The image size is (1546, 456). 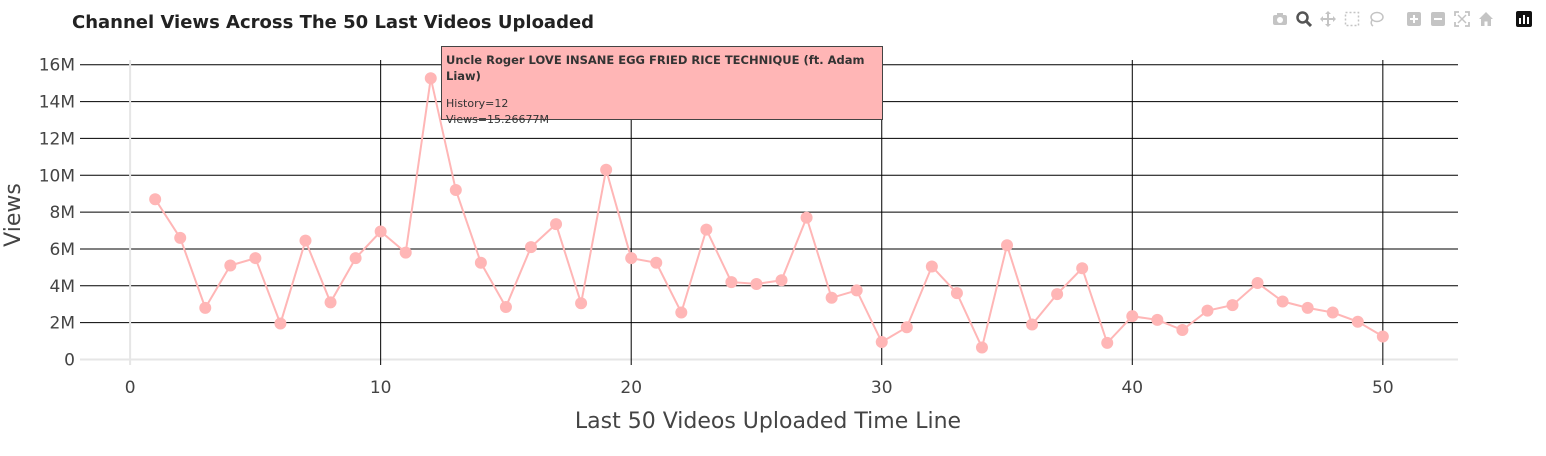 What do you see at coordinates (768, 421) in the screenshot?
I see `x-axis-title: Last 50 Videos Uploaded Time Line` at bounding box center [768, 421].